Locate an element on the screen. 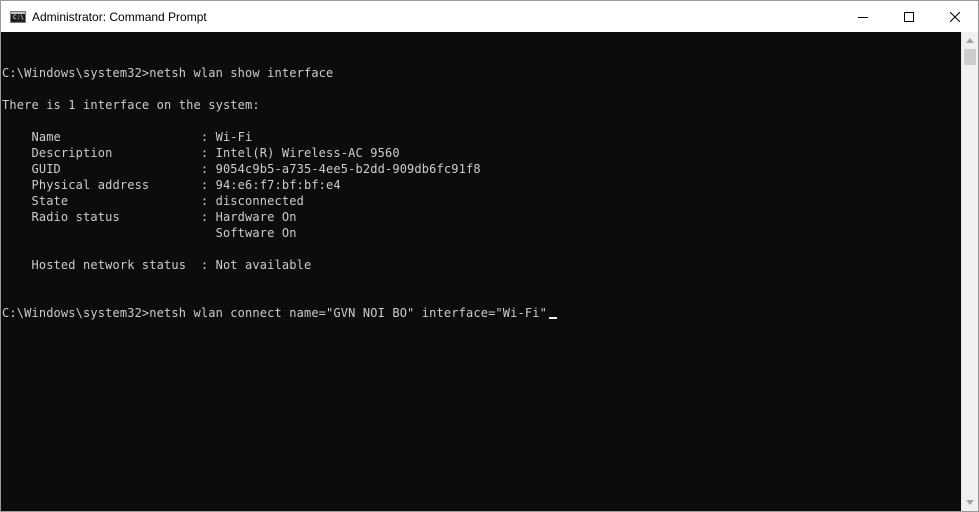  console-line: Hosted network status : Not available is located at coordinates (171, 265).